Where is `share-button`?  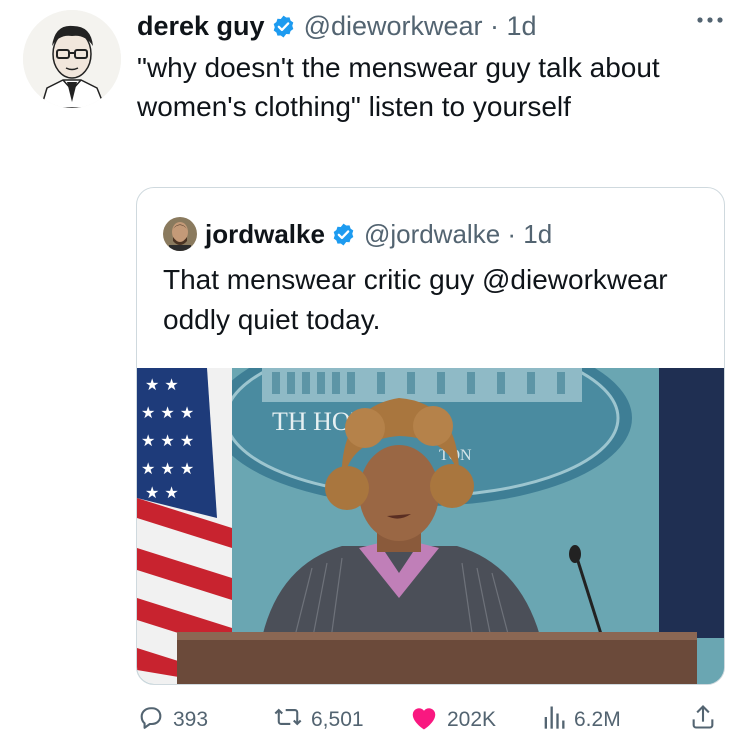 share-button is located at coordinates (707, 720).